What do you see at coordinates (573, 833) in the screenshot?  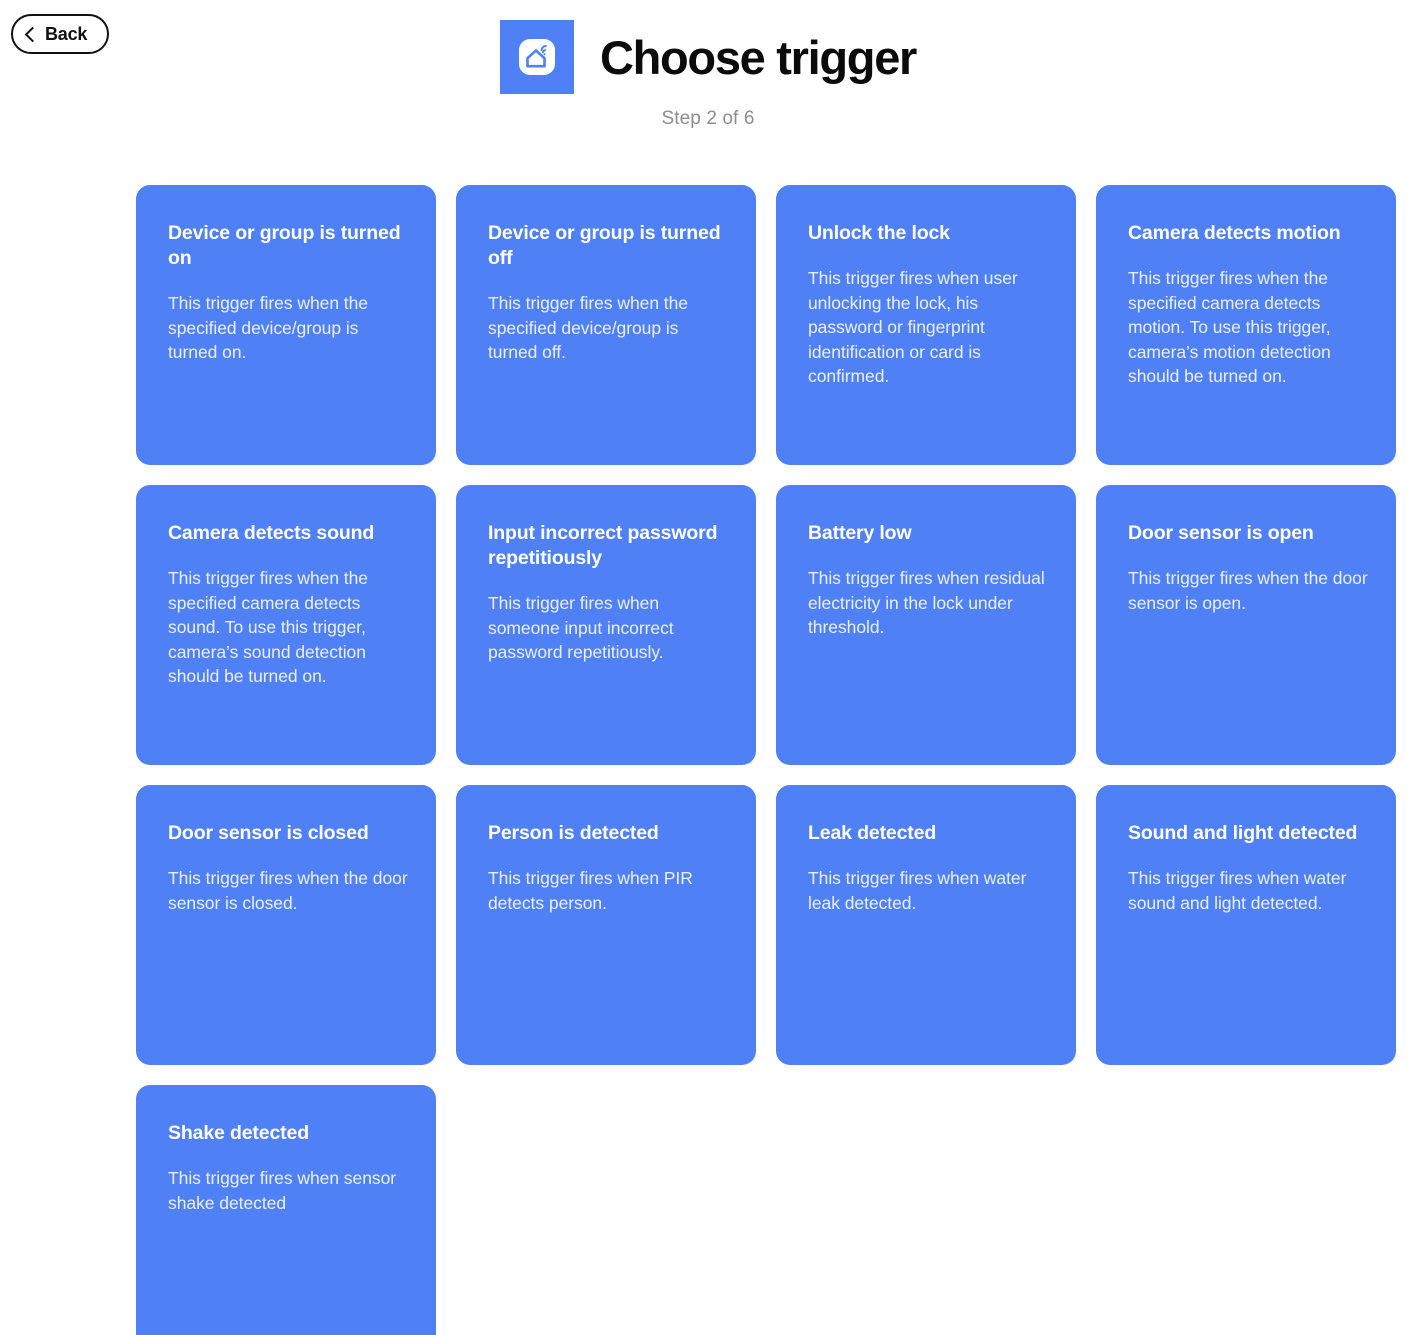 I see `trigger-card-title: Person is detected` at bounding box center [573, 833].